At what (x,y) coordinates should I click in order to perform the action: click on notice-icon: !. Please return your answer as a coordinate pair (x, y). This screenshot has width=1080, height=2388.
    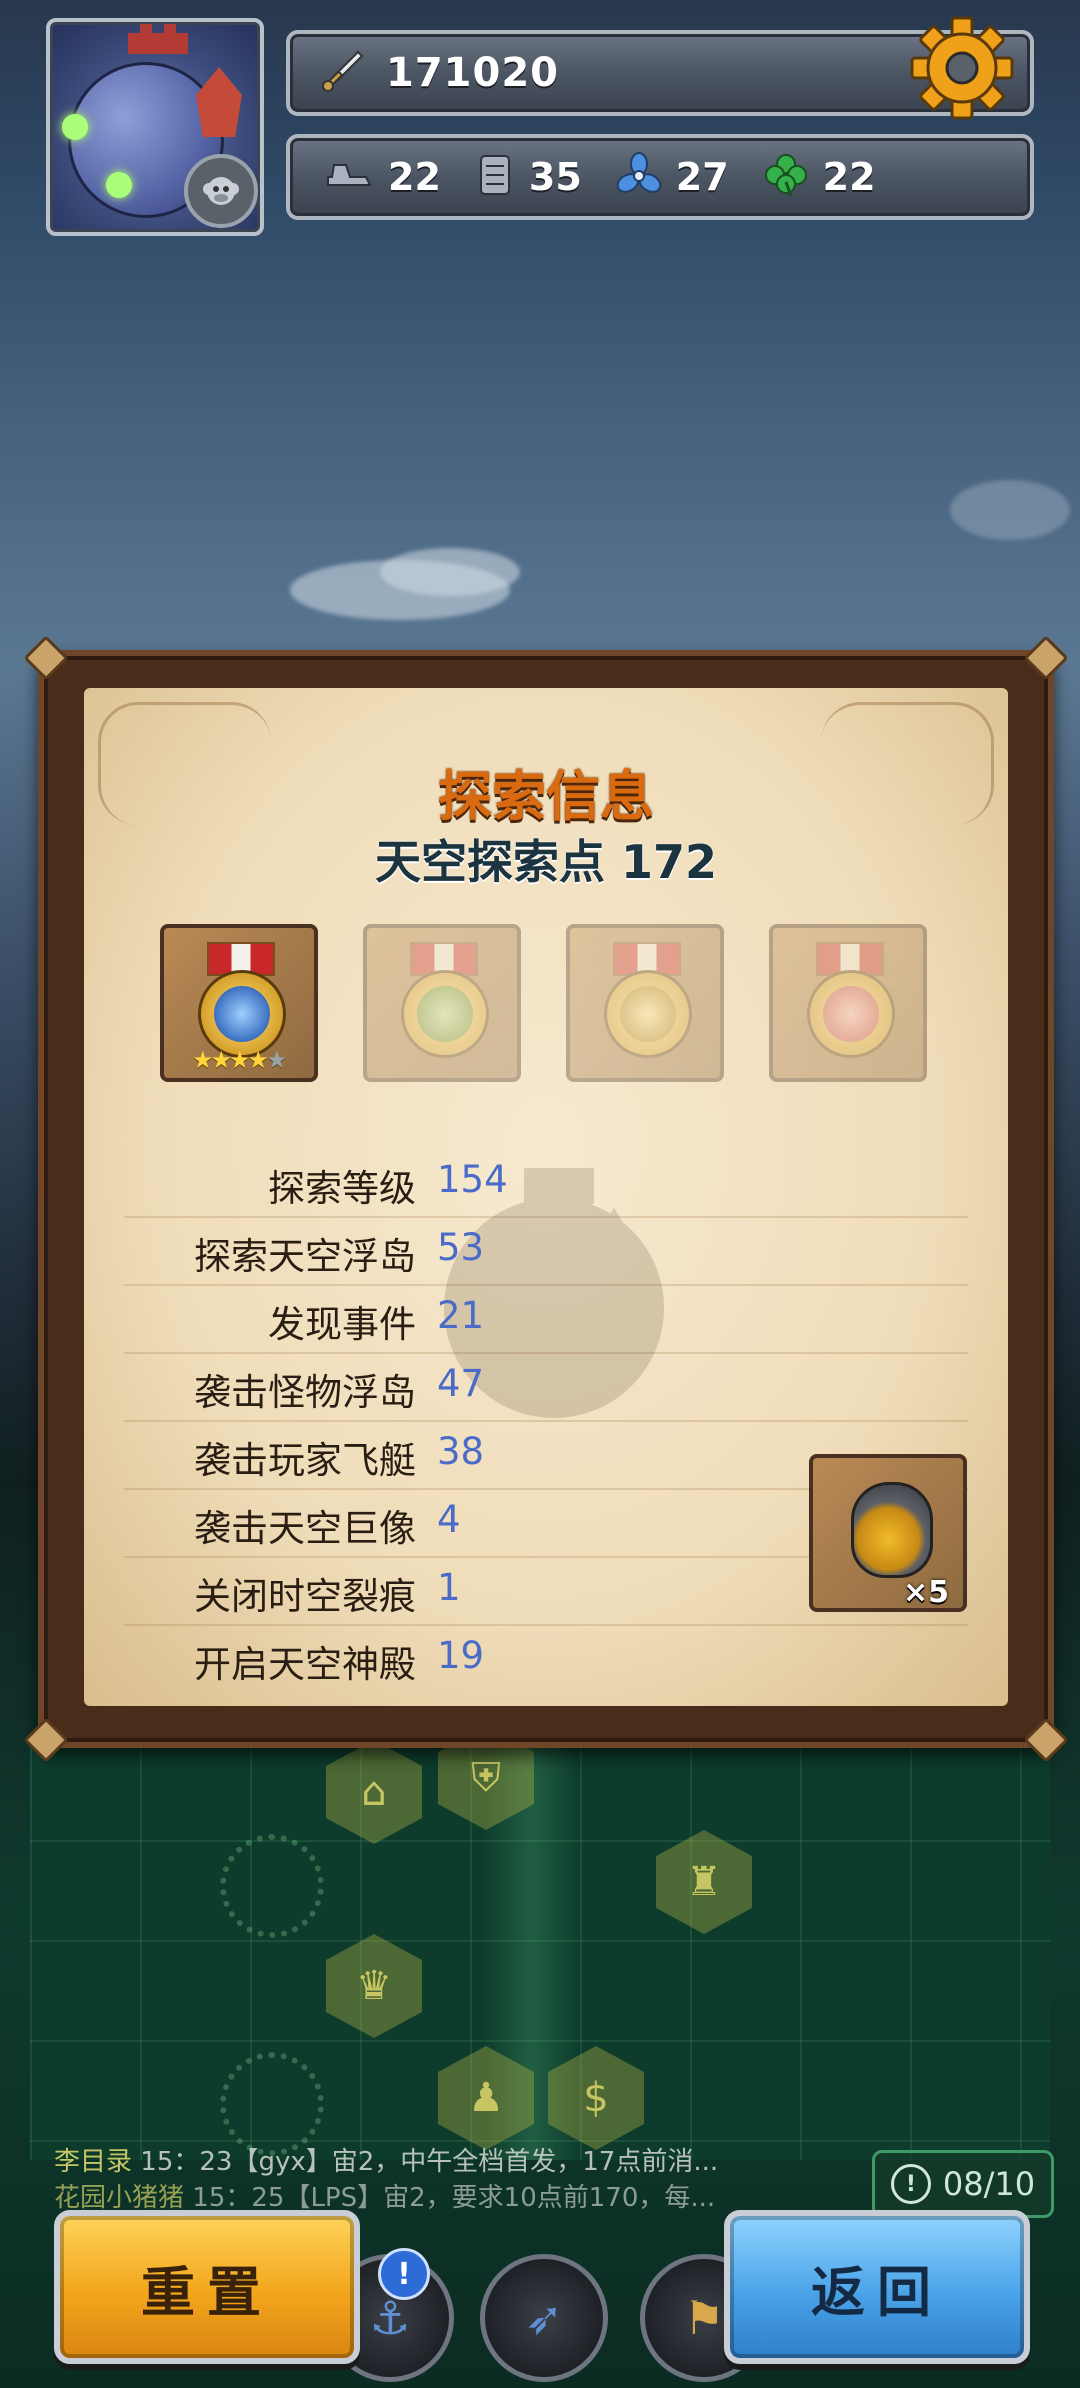
    Looking at the image, I should click on (404, 2274).